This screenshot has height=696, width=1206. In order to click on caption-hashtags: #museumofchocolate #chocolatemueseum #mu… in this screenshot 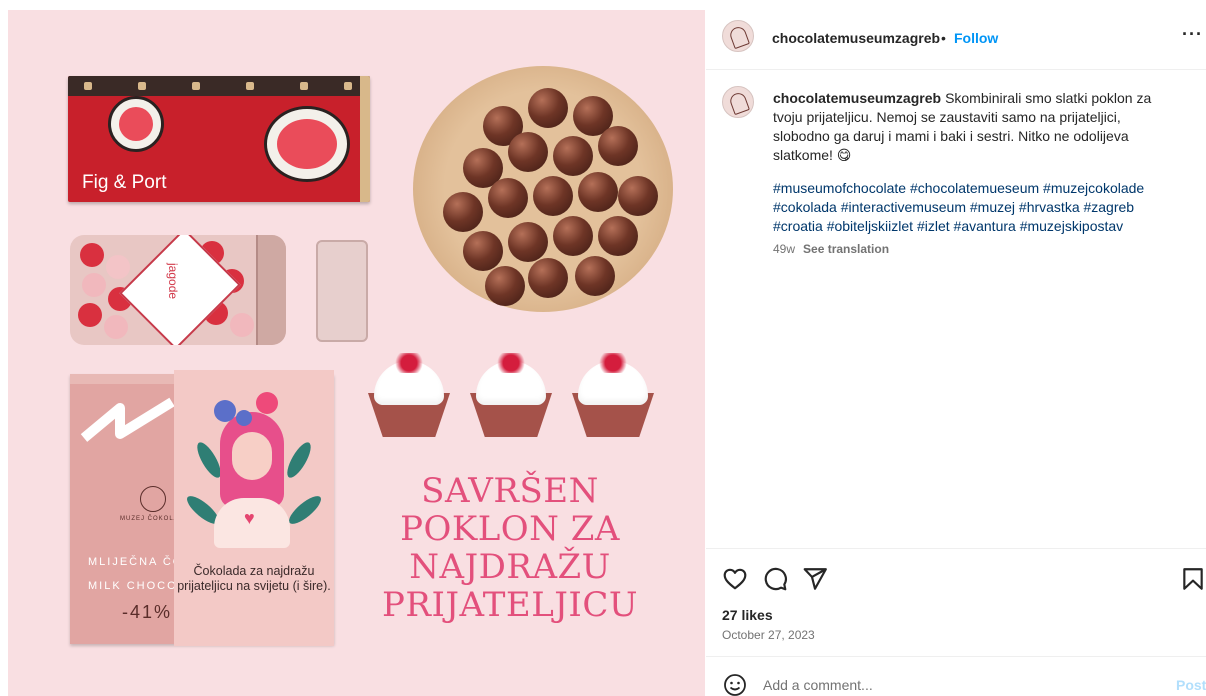, I will do `click(973, 207)`.